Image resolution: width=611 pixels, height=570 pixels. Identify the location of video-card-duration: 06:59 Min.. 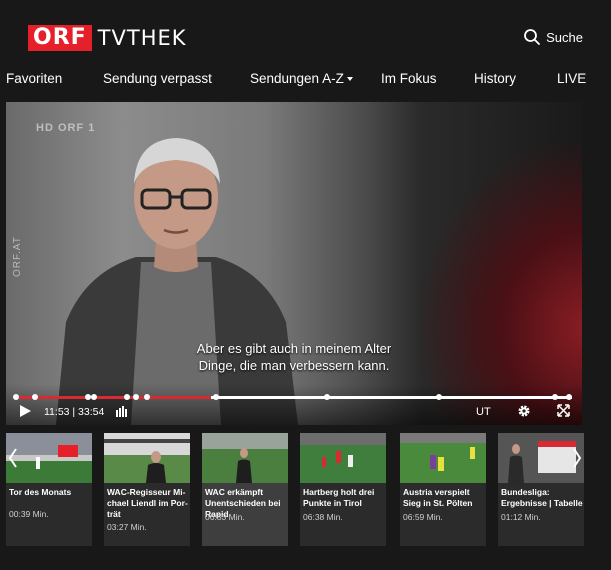
(423, 517).